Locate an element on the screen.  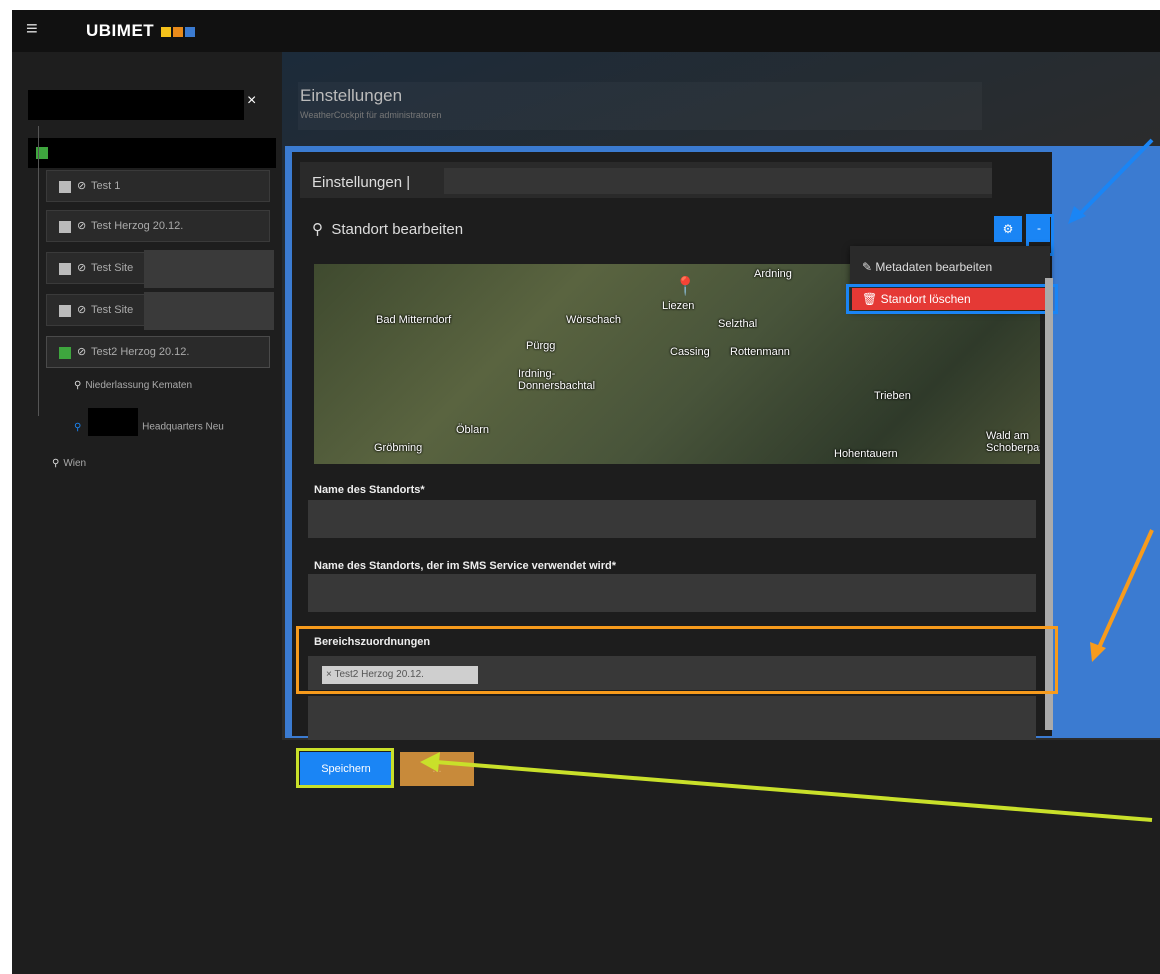
annotation-arrow-orange is located at coordinates (1125, 590).